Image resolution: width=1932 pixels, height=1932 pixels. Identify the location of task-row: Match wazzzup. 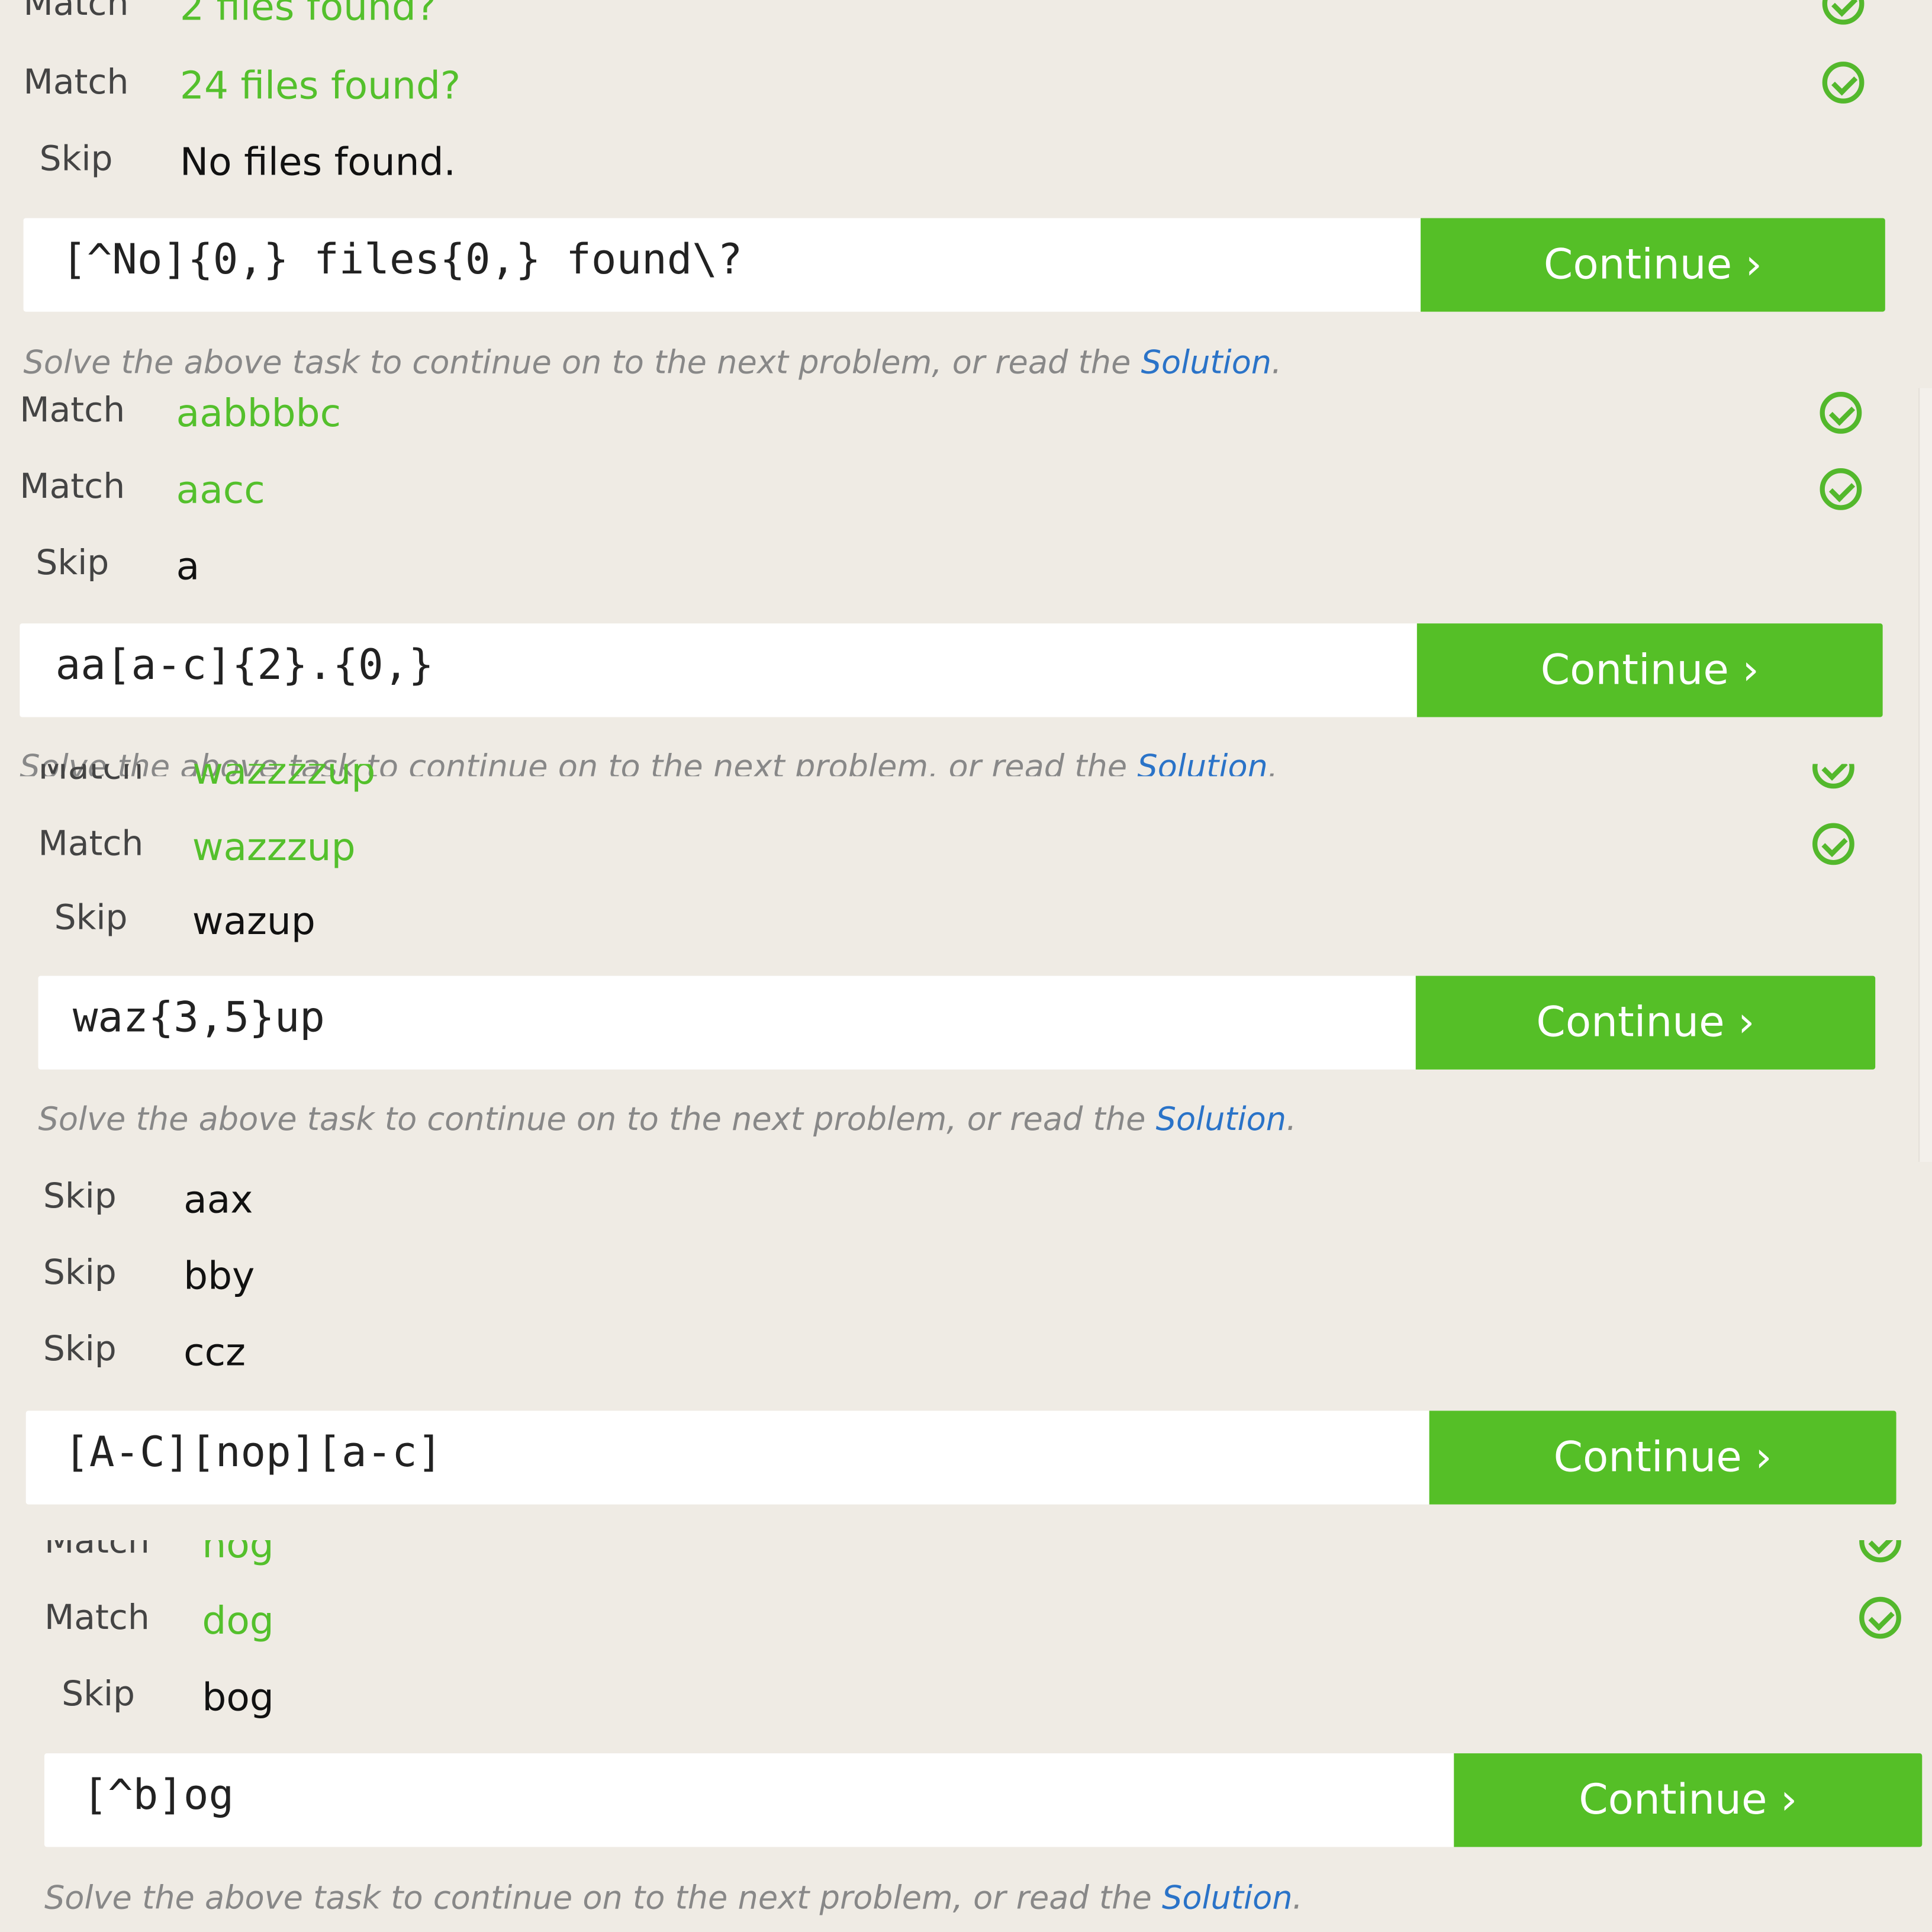
(966, 848).